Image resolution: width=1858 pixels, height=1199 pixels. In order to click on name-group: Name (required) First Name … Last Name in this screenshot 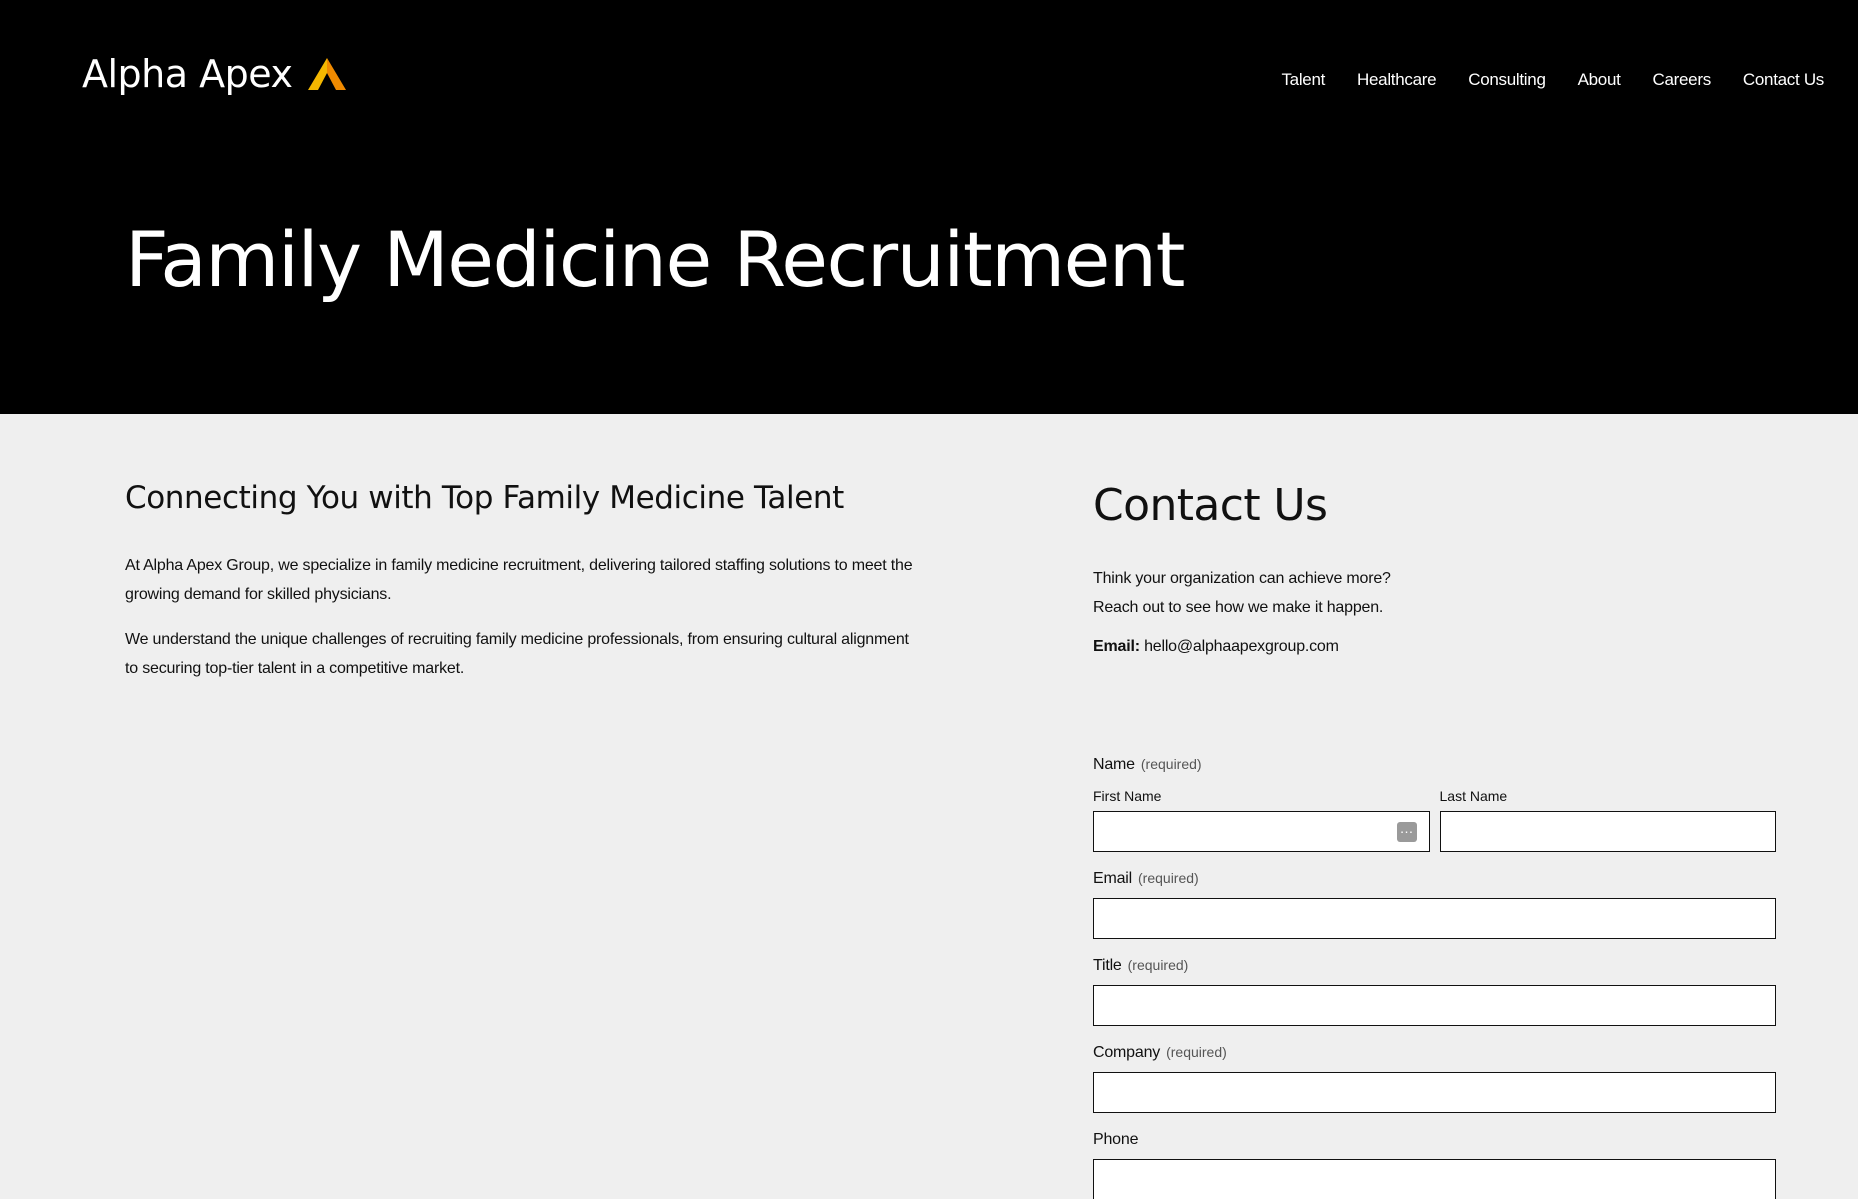, I will do `click(1434, 804)`.